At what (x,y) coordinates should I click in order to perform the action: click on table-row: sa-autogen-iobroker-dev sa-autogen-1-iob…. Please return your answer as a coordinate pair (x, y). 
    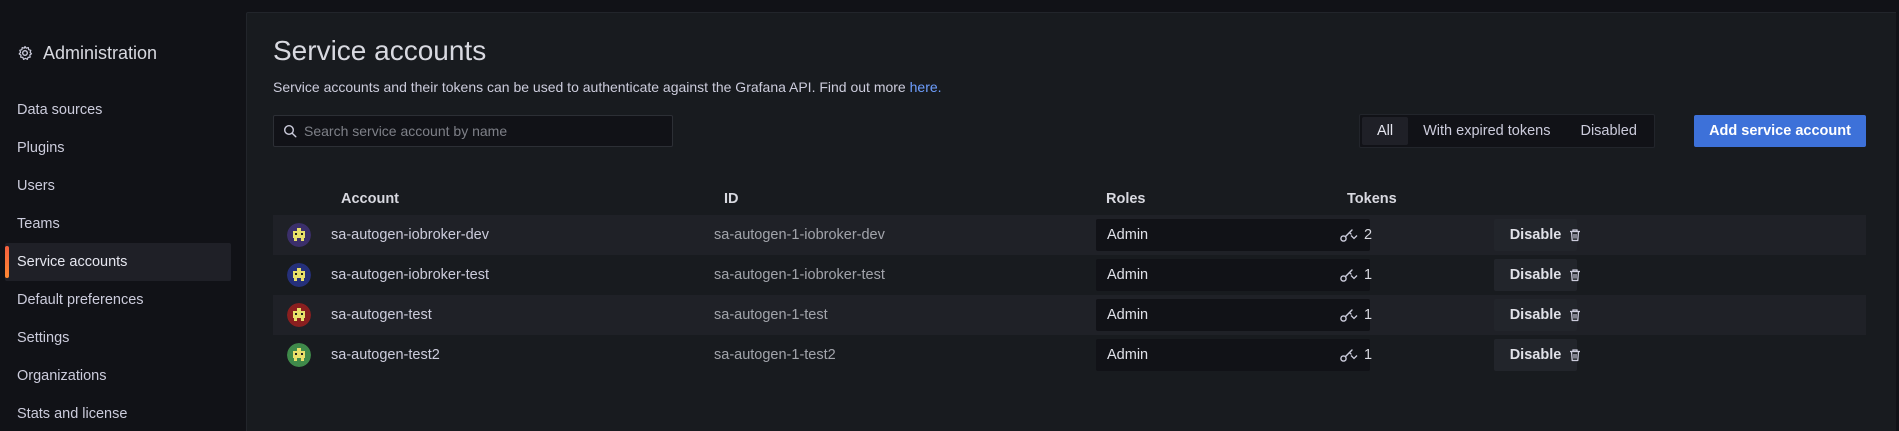
    Looking at the image, I should click on (1069, 235).